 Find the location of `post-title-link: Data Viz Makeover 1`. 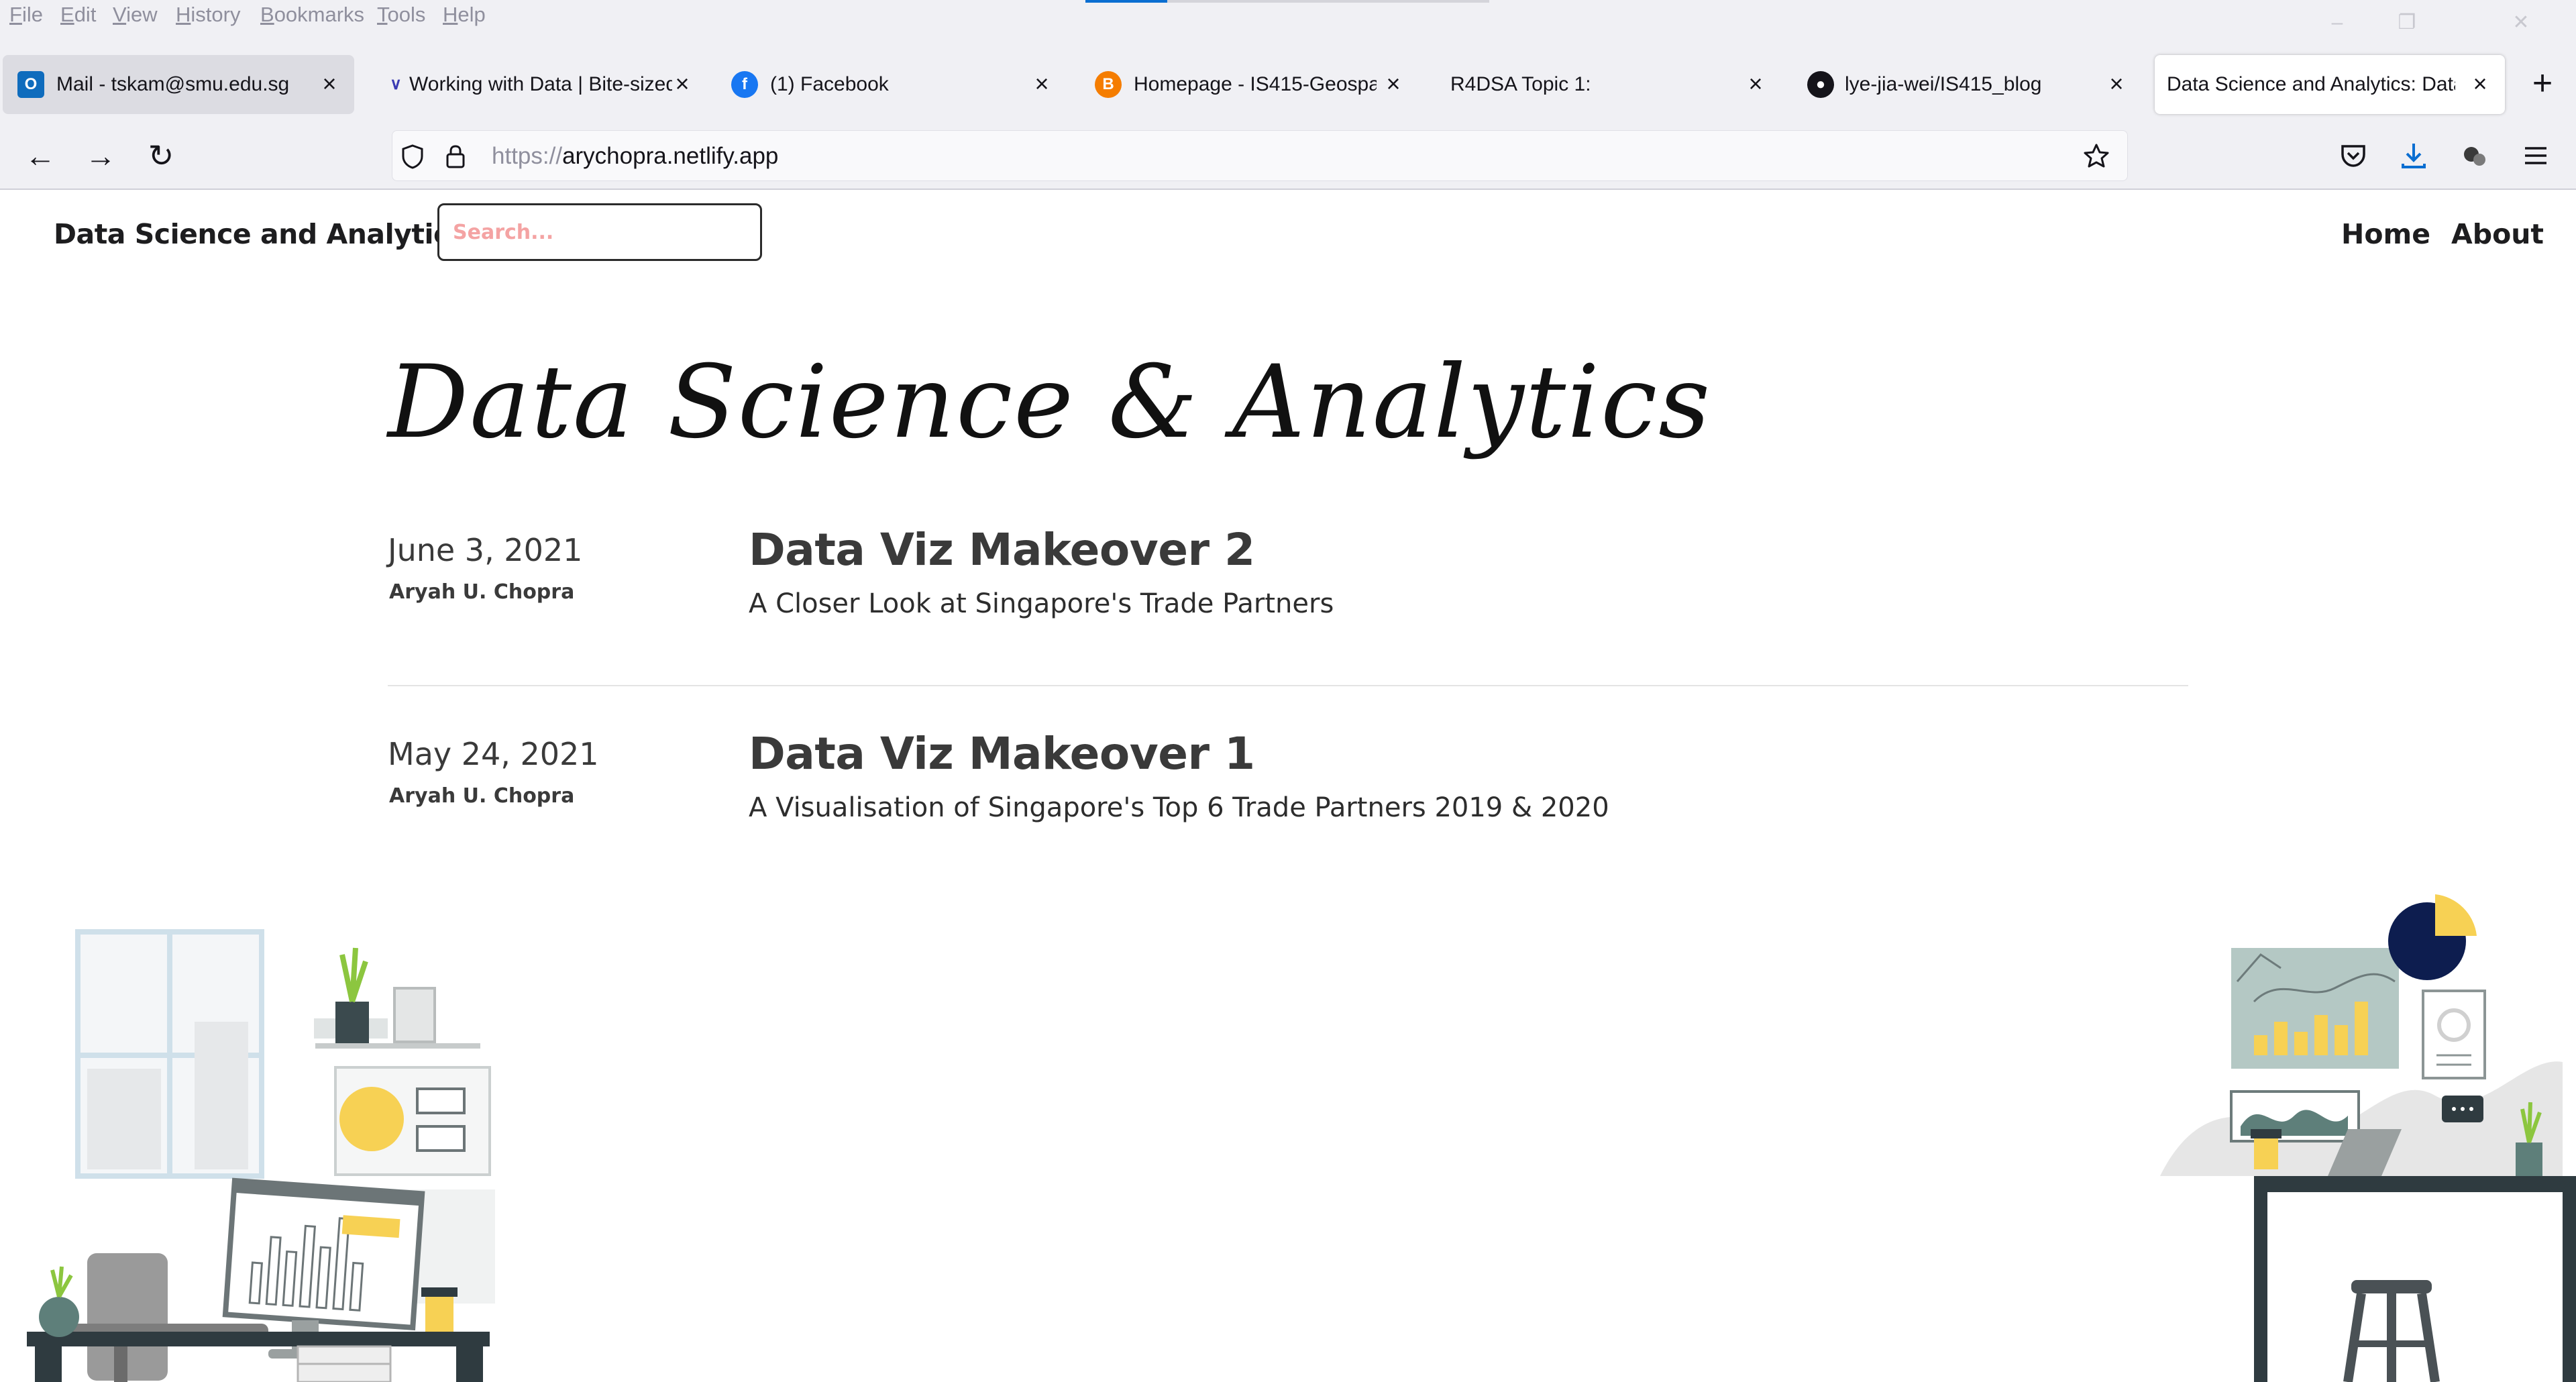

post-title-link: Data Viz Makeover 1 is located at coordinates (1002, 754).